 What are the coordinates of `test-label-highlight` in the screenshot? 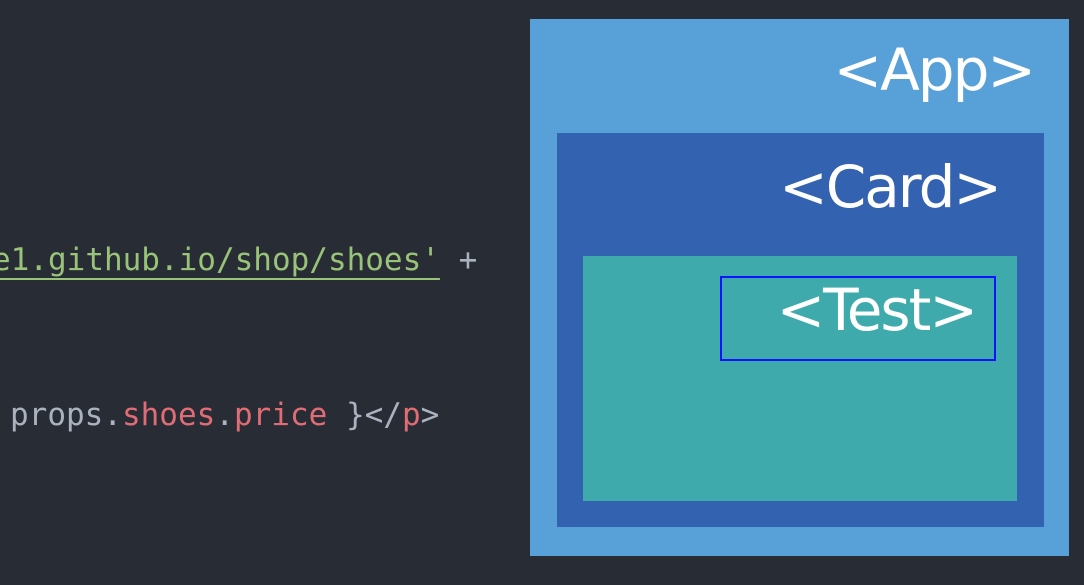 It's located at (858, 318).